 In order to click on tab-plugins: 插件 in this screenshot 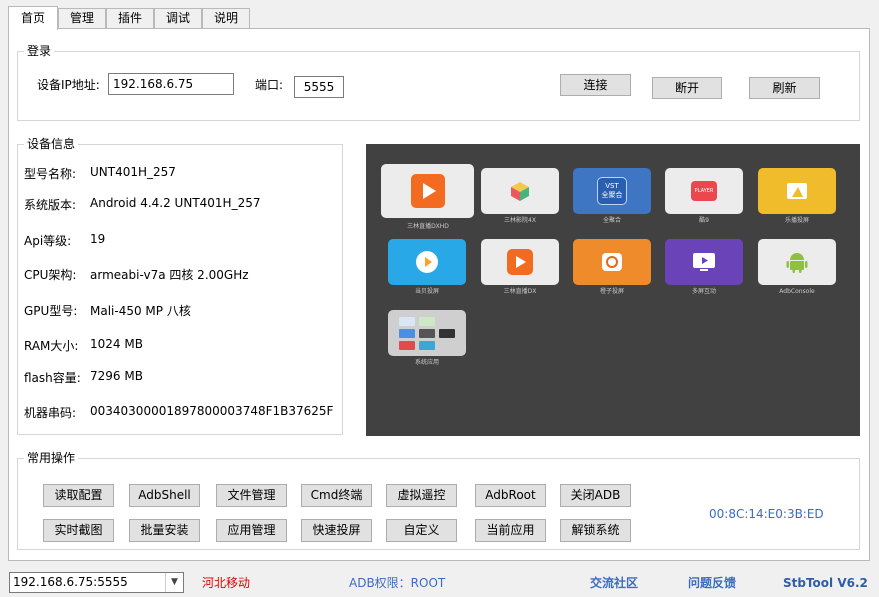, I will do `click(130, 18)`.